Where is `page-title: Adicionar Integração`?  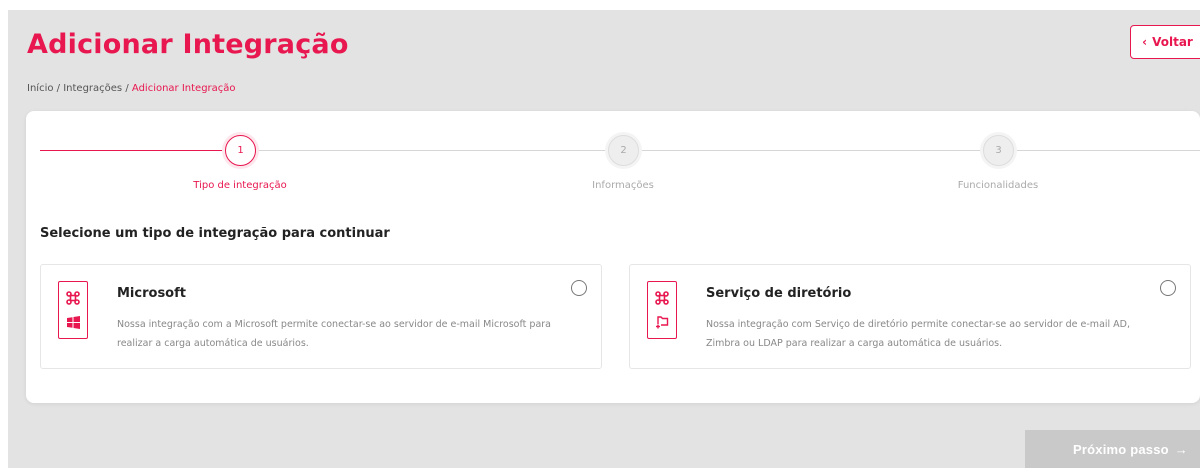
page-title: Adicionar Integração is located at coordinates (188, 44).